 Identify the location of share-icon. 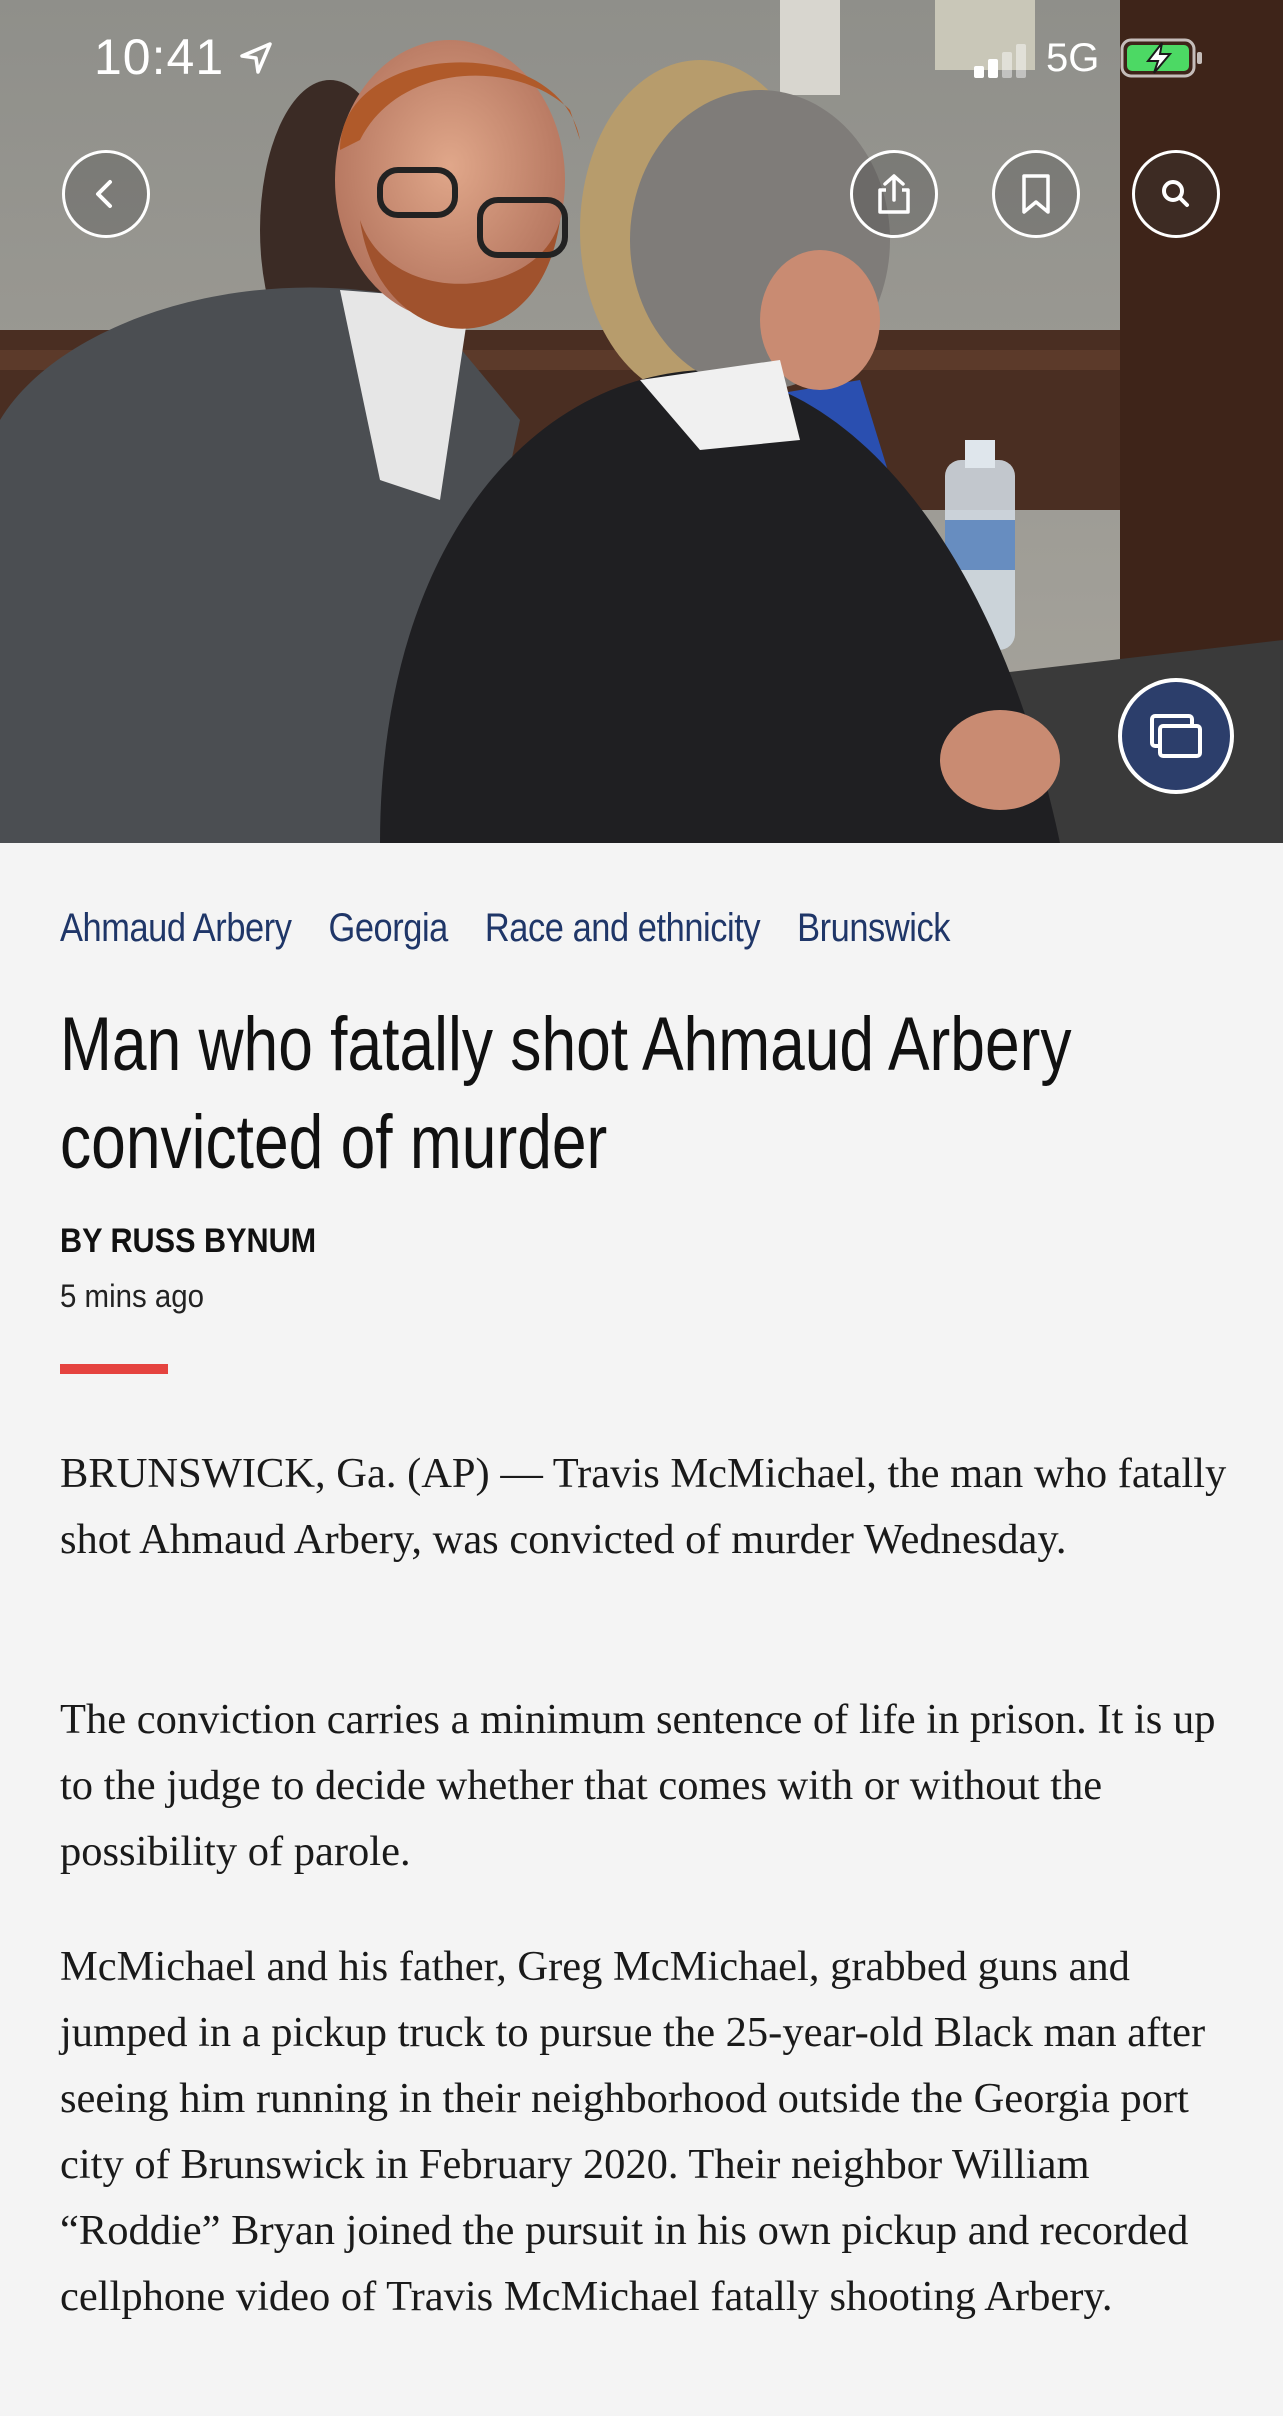
(894, 194).